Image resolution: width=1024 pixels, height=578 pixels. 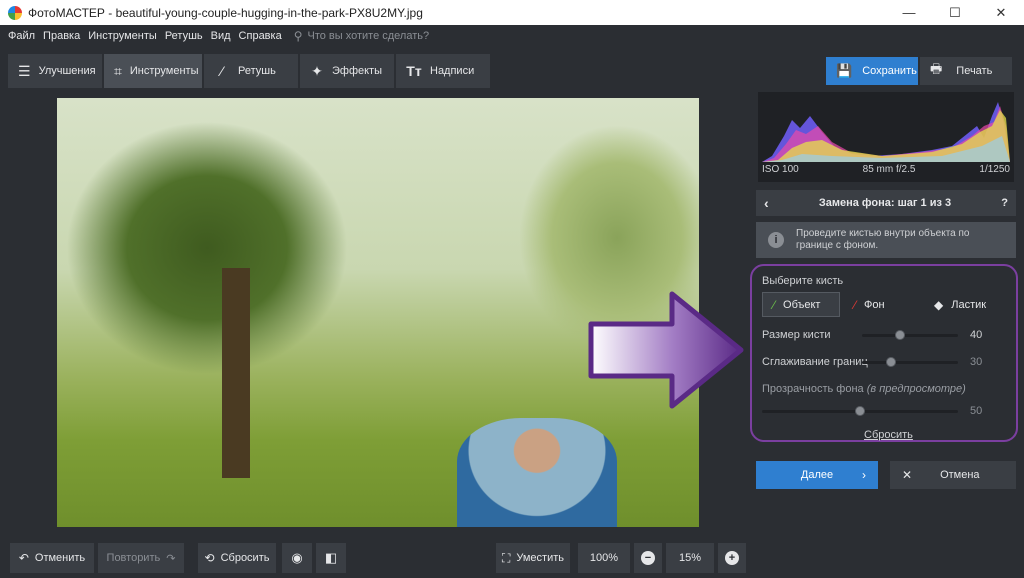 What do you see at coordinates (888, 435) in the screenshot?
I see `reset-link: Сбросить` at bounding box center [888, 435].